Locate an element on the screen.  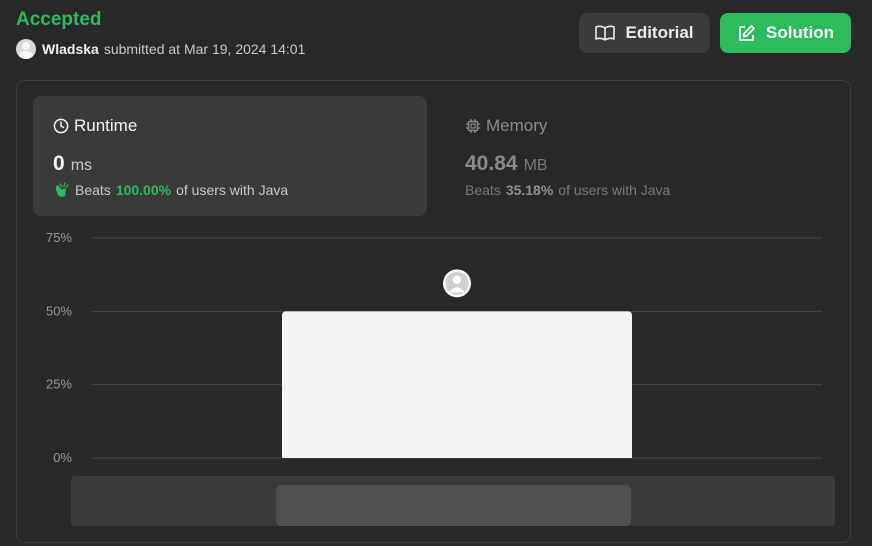
range-selector is located at coordinates (453, 505).